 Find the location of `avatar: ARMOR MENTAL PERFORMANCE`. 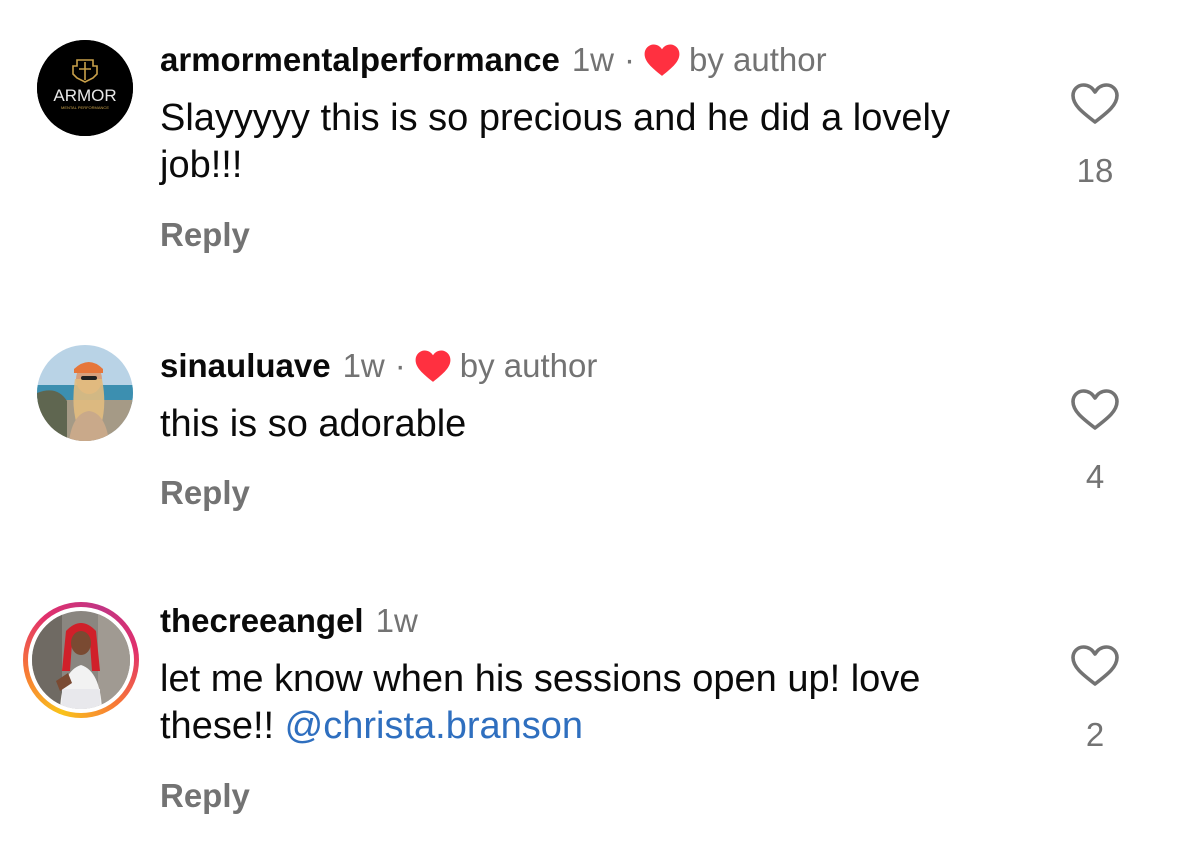

avatar: ARMOR MENTAL PERFORMANCE is located at coordinates (85, 88).